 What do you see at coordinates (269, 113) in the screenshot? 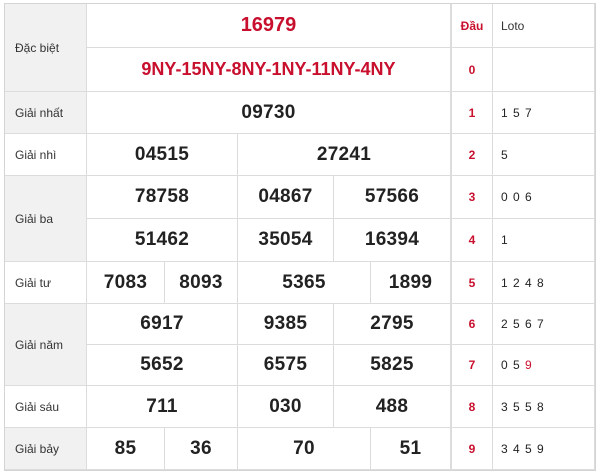
I see `first-prize-number: 09730` at bounding box center [269, 113].